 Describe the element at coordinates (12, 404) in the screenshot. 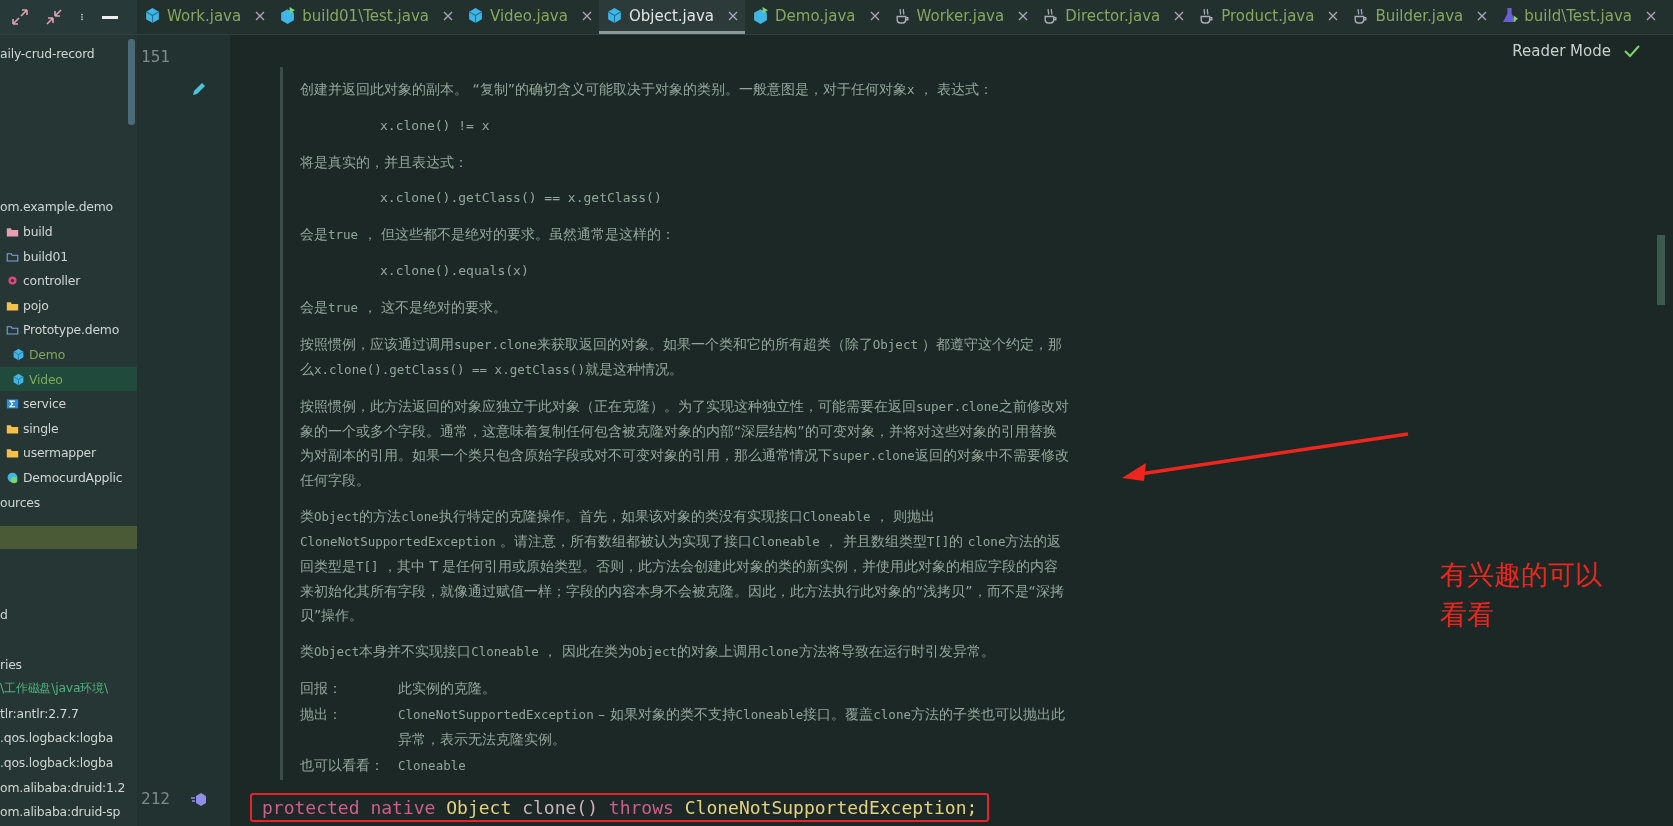

I see `sigma-icon` at that location.